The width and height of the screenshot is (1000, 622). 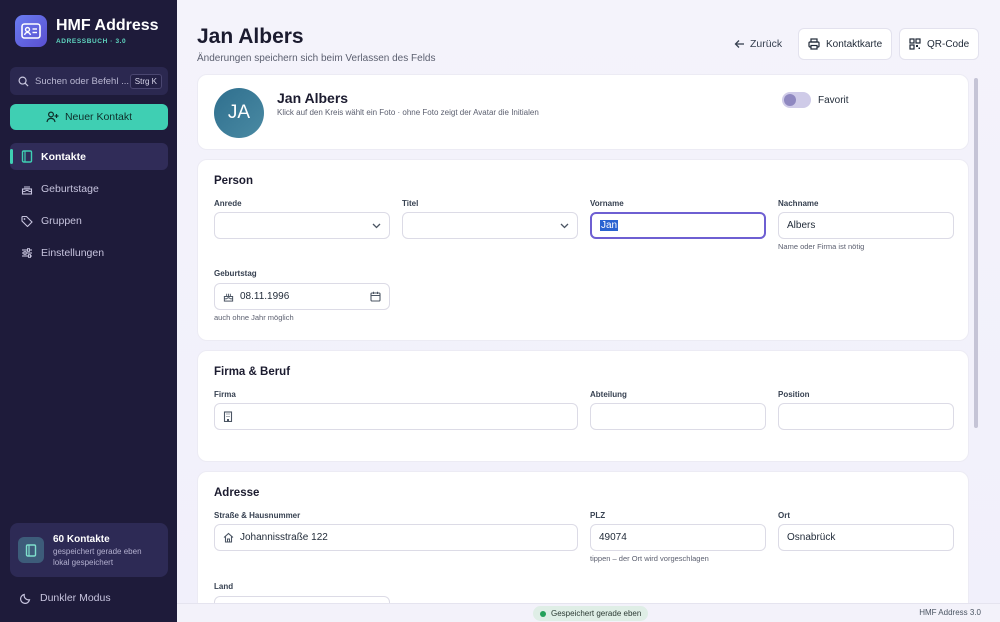 I want to click on add-user-icon, so click(x=52, y=117).